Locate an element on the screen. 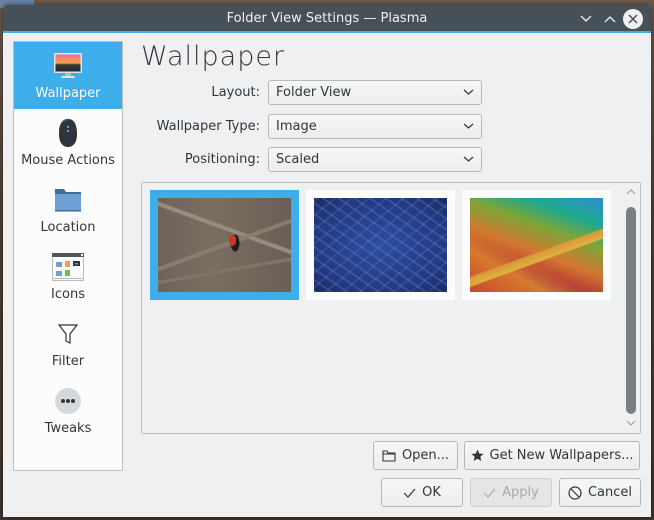  wallpaper-type-row: Wallpaper Type: Image is located at coordinates (315, 126).